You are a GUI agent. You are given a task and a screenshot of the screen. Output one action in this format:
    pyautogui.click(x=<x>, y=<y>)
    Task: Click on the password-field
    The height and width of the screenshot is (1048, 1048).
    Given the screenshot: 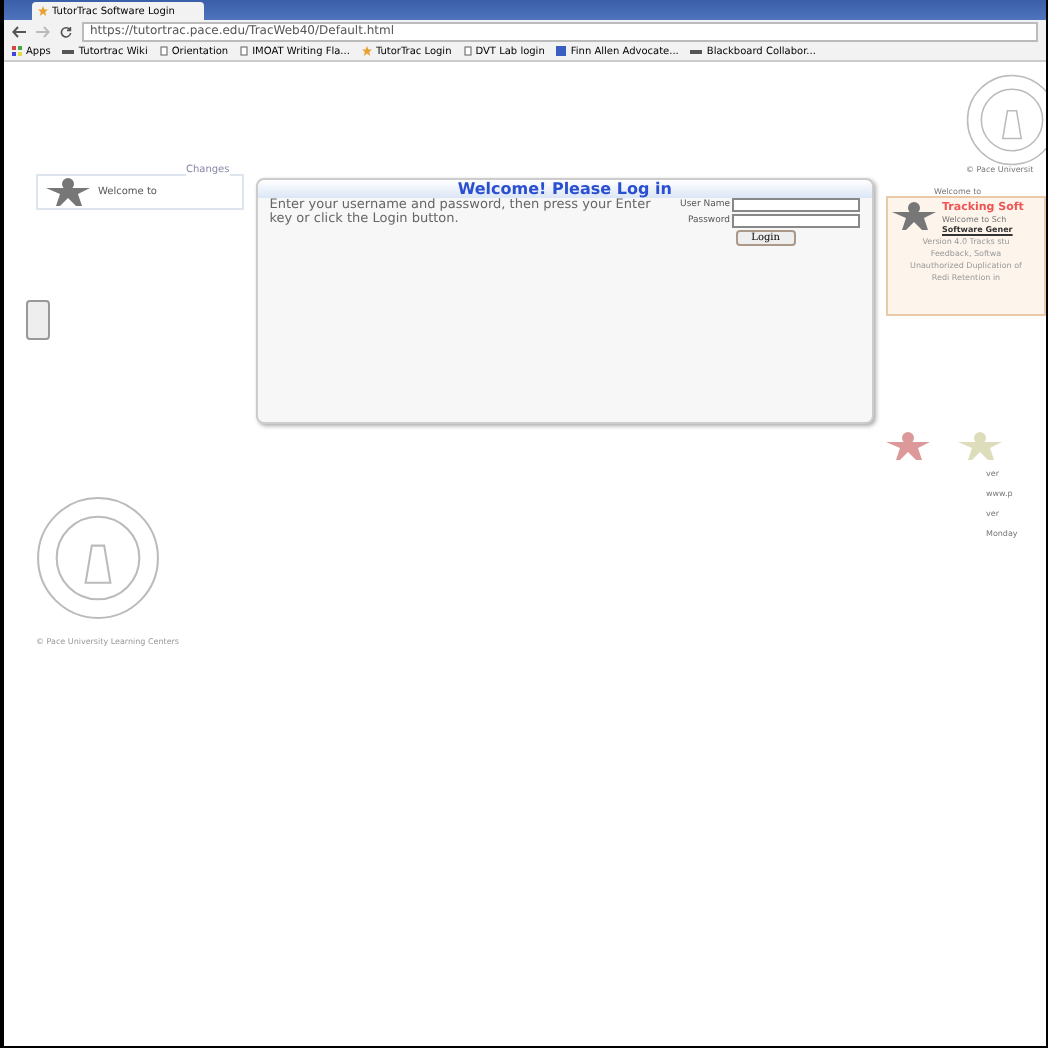 What is the action you would take?
    pyautogui.click(x=796, y=221)
    